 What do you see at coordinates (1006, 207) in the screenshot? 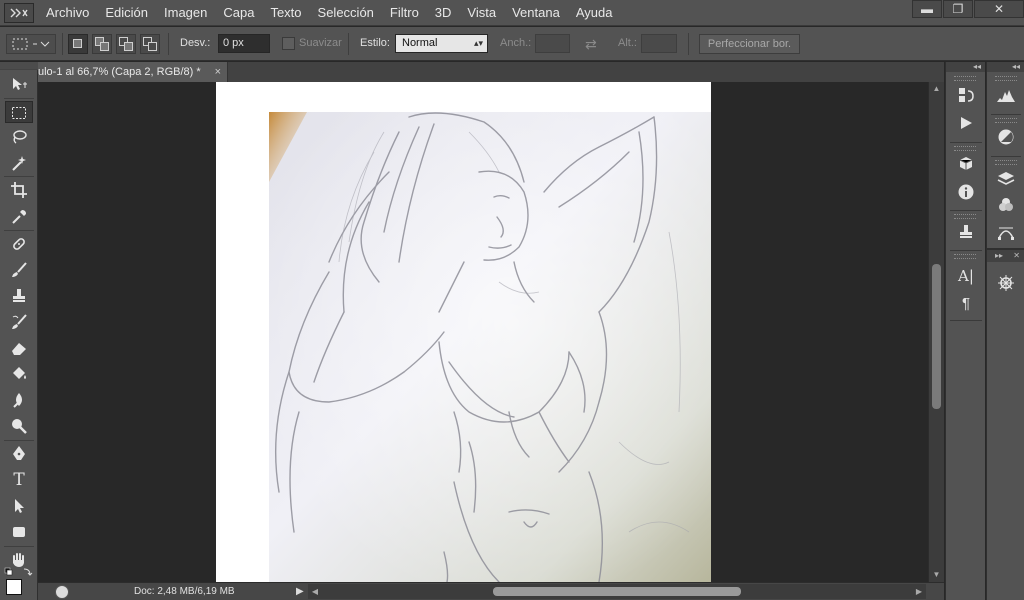
I see `channels-panel-icon` at bounding box center [1006, 207].